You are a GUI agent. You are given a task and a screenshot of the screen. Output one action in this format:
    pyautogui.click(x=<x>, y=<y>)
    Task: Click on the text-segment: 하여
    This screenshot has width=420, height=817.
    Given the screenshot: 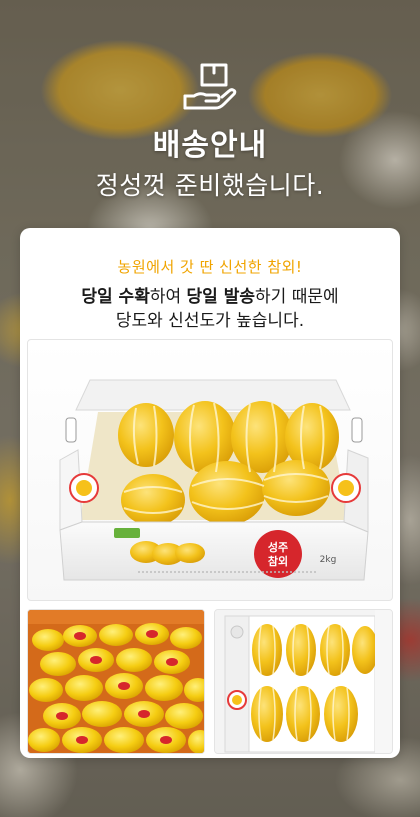 What is the action you would take?
    pyautogui.click(x=168, y=297)
    